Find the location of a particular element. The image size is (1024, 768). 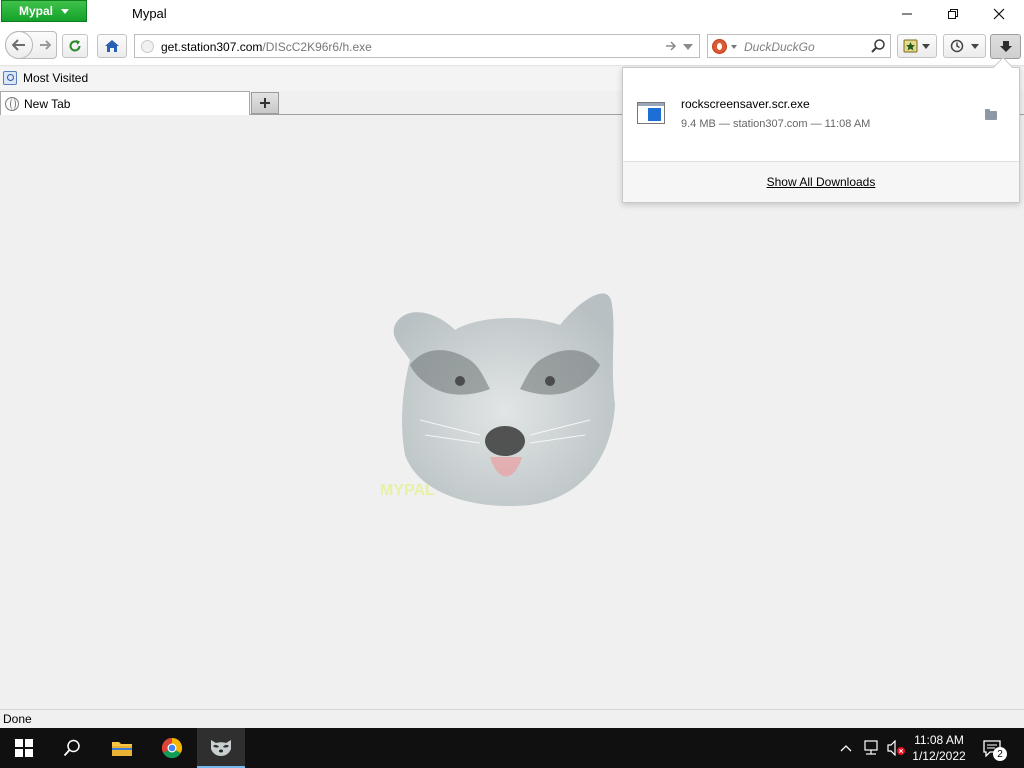

new-tab-button is located at coordinates (265, 103).